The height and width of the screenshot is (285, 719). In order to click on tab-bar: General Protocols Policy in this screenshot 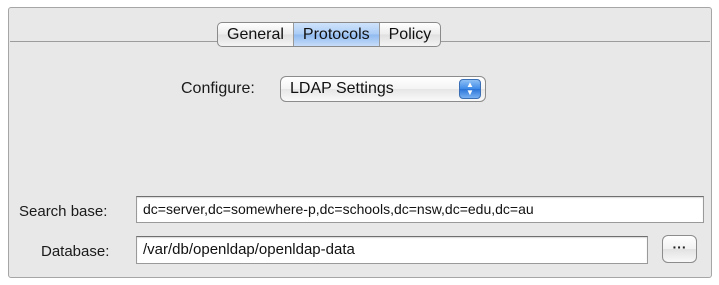, I will do `click(329, 34)`.